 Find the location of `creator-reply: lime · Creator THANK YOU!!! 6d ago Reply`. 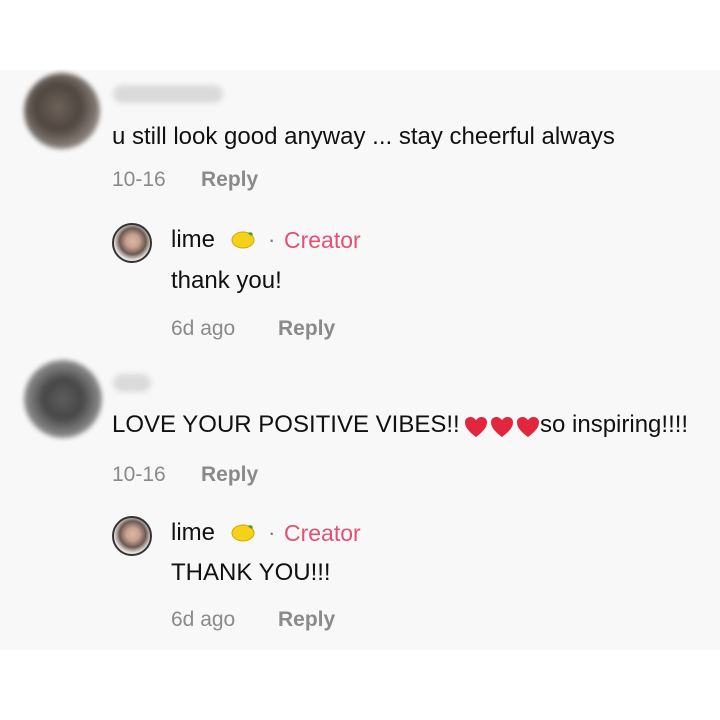

creator-reply: lime · Creator THANK YOU!!! 6d ago Reply is located at coordinates (362, 575).